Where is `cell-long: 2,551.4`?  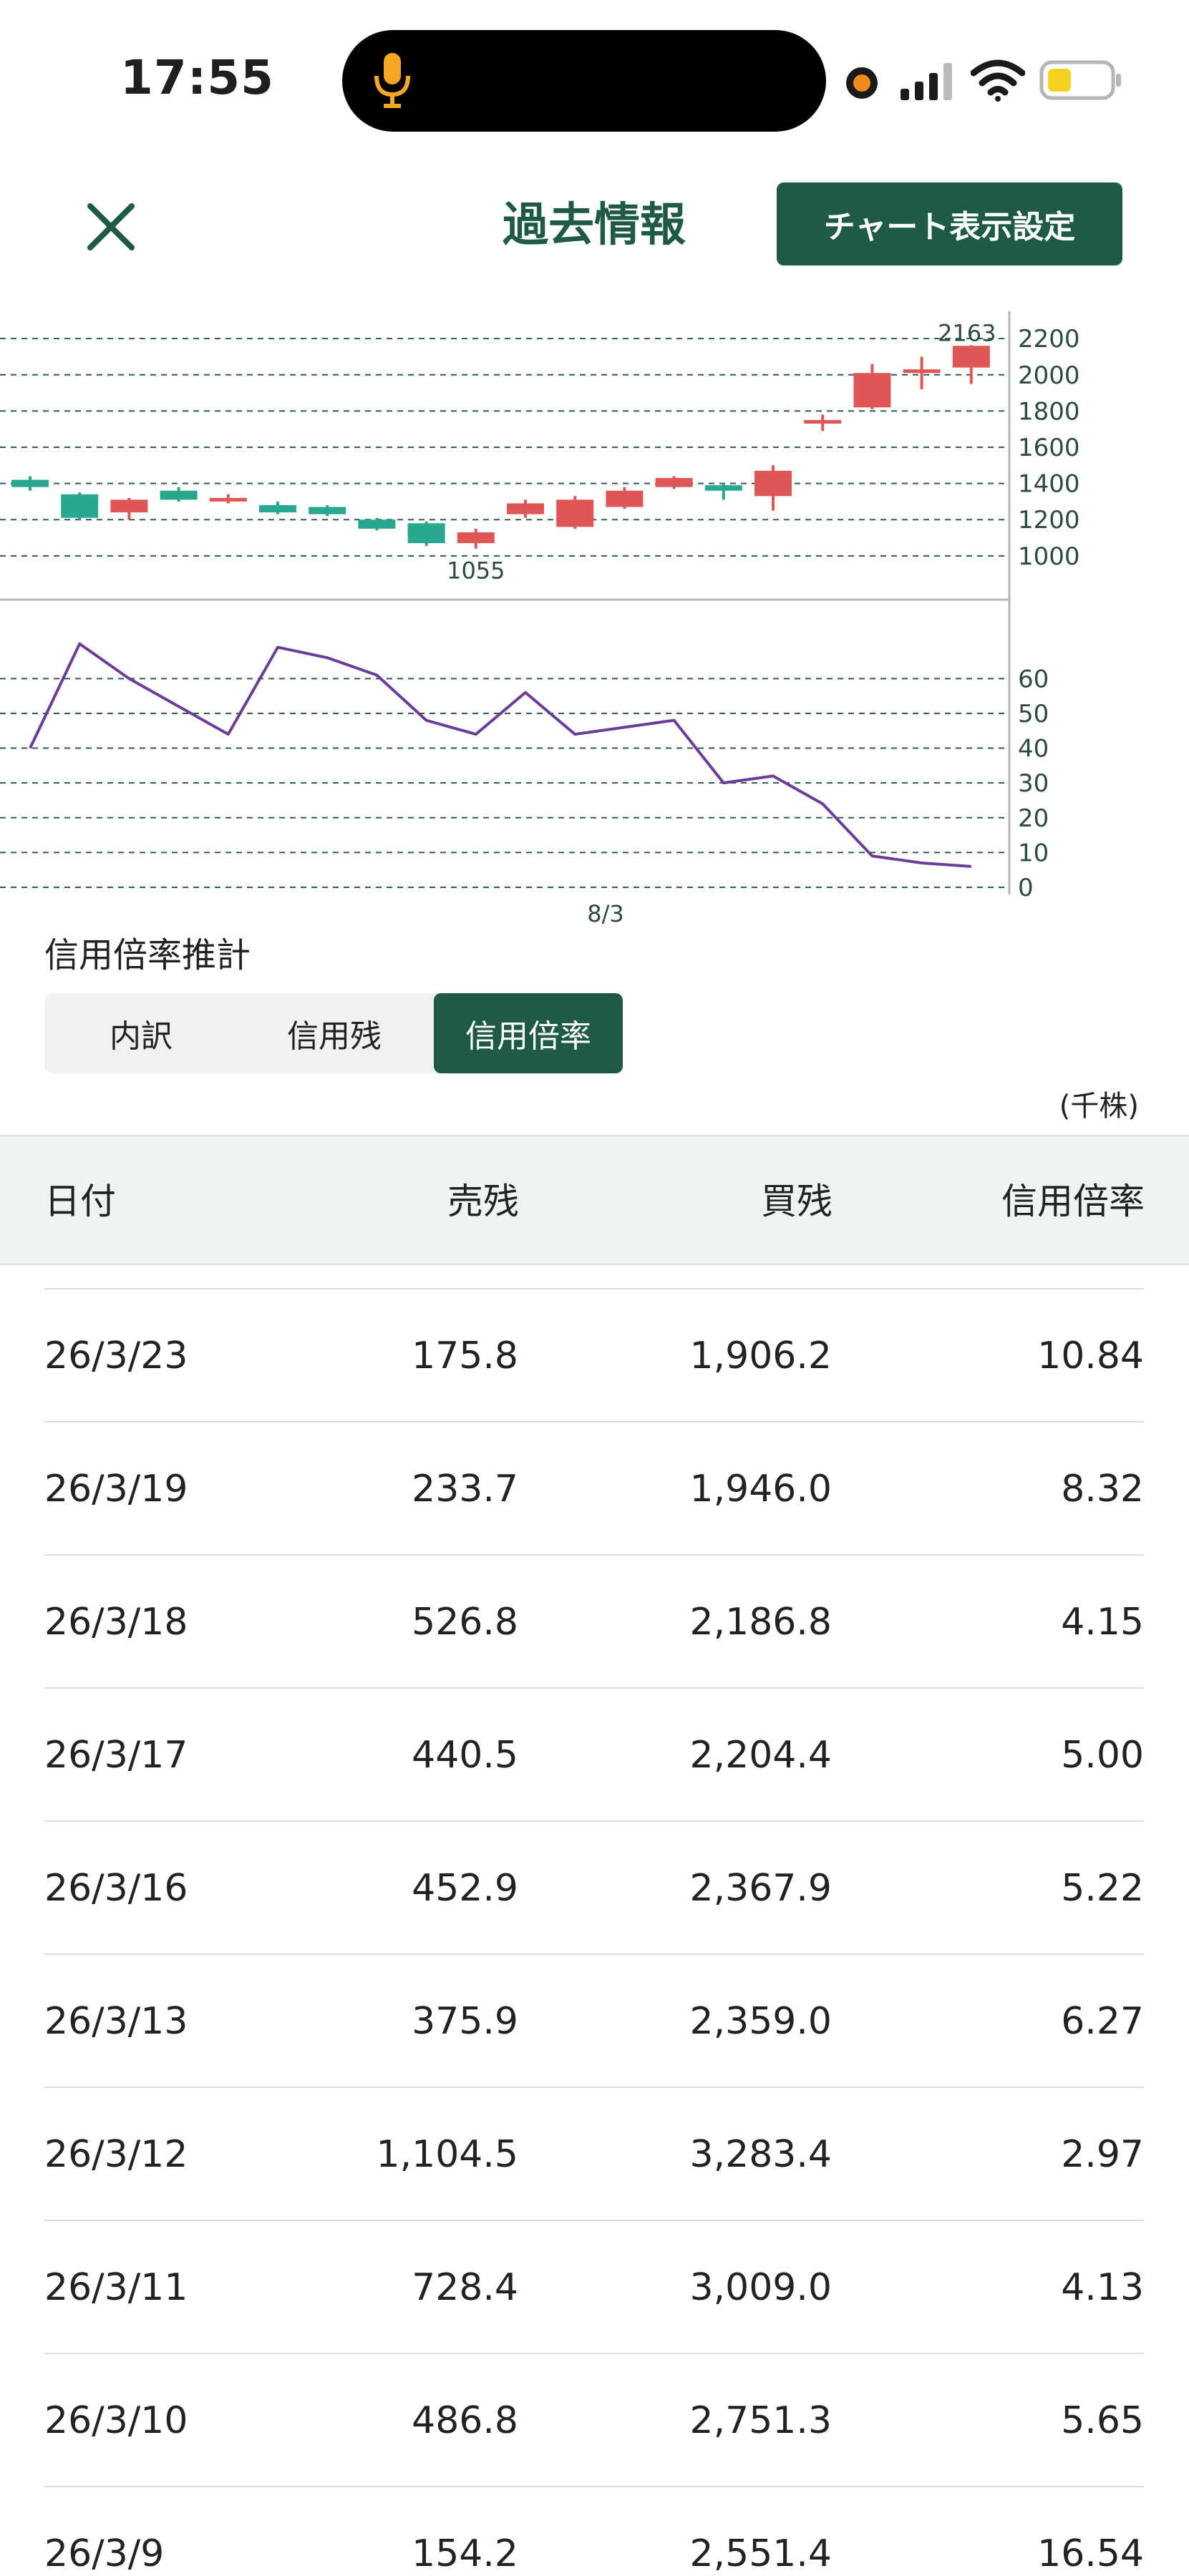 cell-long: 2,551.4 is located at coordinates (760, 2553).